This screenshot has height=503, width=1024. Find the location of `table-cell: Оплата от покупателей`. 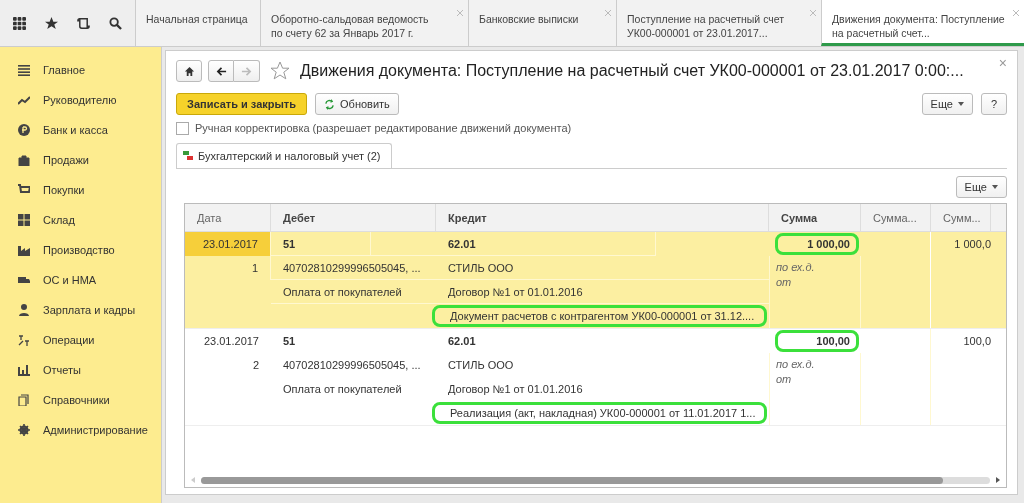

table-cell: Оплата от покупателей is located at coordinates (353, 292).